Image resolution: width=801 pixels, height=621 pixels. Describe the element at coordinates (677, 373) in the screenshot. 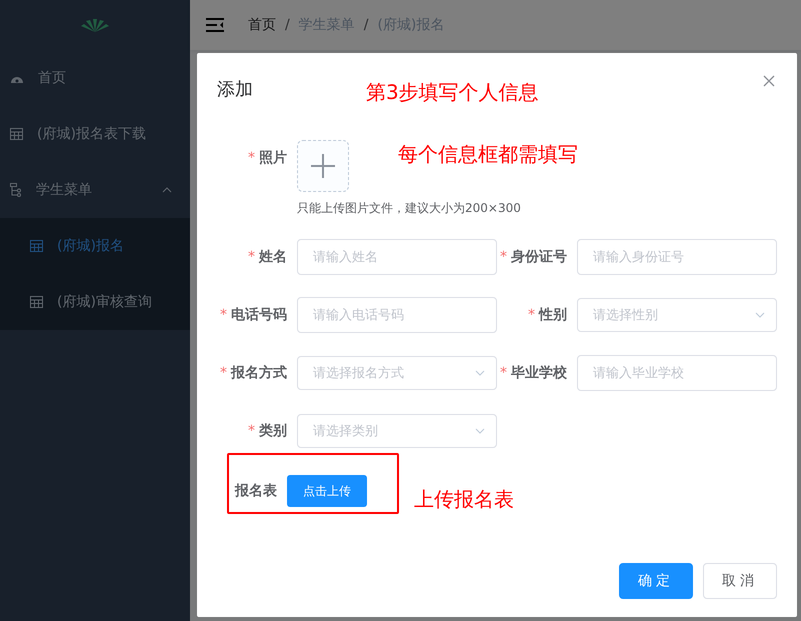

I see `input-field: 请输入毕业学校` at that location.